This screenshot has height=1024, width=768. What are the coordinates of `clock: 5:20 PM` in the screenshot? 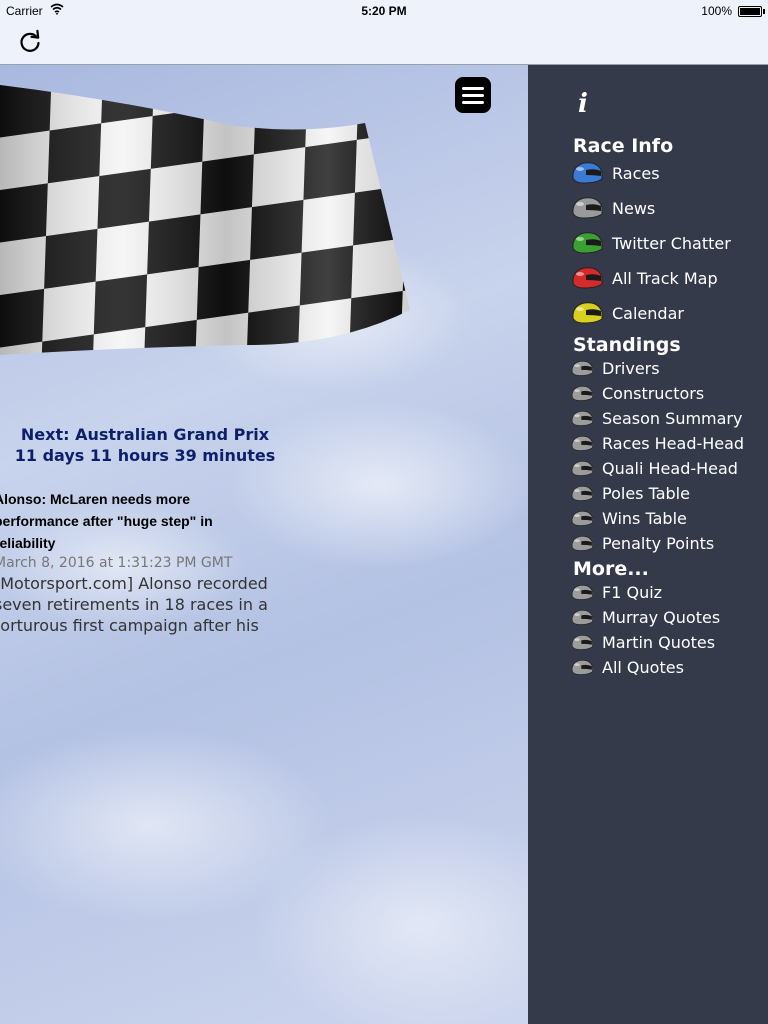 It's located at (384, 11).